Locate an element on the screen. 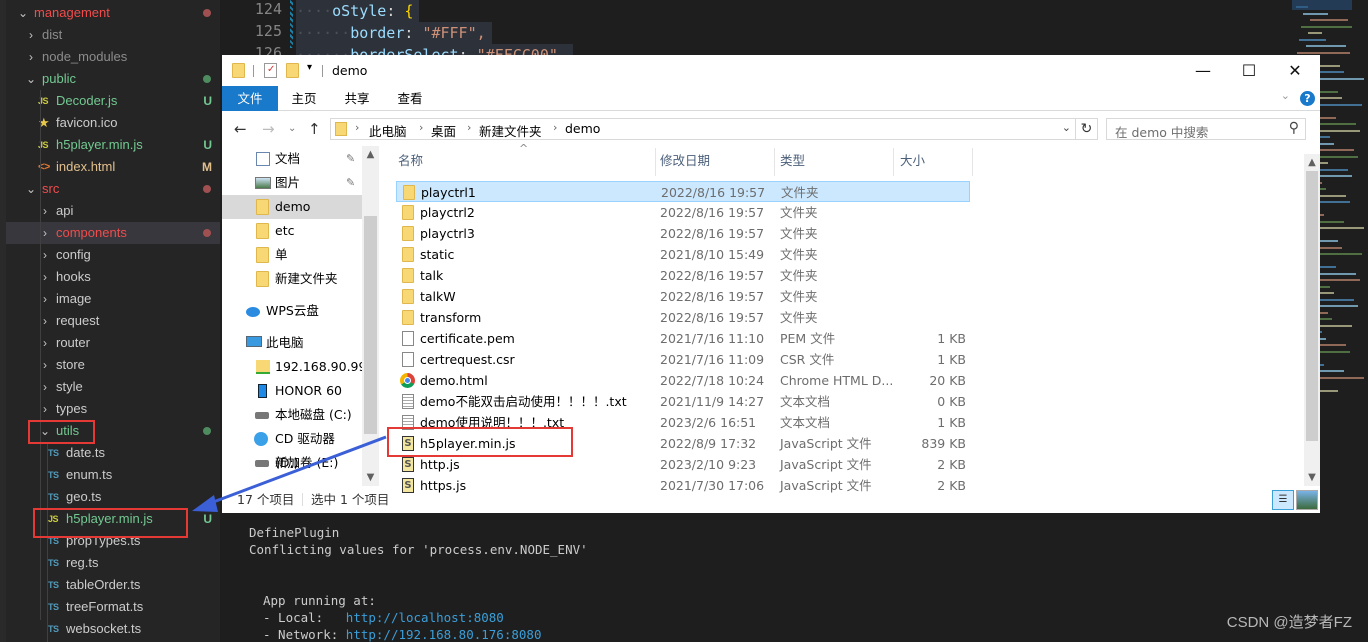  annotation-arrow is located at coordinates (289, 473).